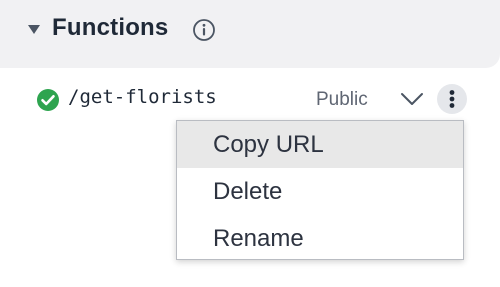 This screenshot has height=287, width=500. What do you see at coordinates (110, 27) in the screenshot?
I see `section-title: Functions` at bounding box center [110, 27].